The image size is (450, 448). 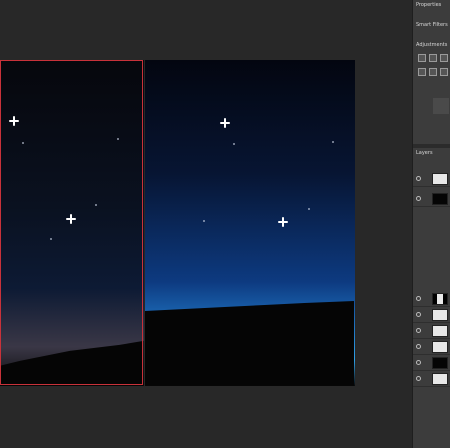 What do you see at coordinates (432, 25) in the screenshot?
I see `properties-line1: Smart Filters` at bounding box center [432, 25].